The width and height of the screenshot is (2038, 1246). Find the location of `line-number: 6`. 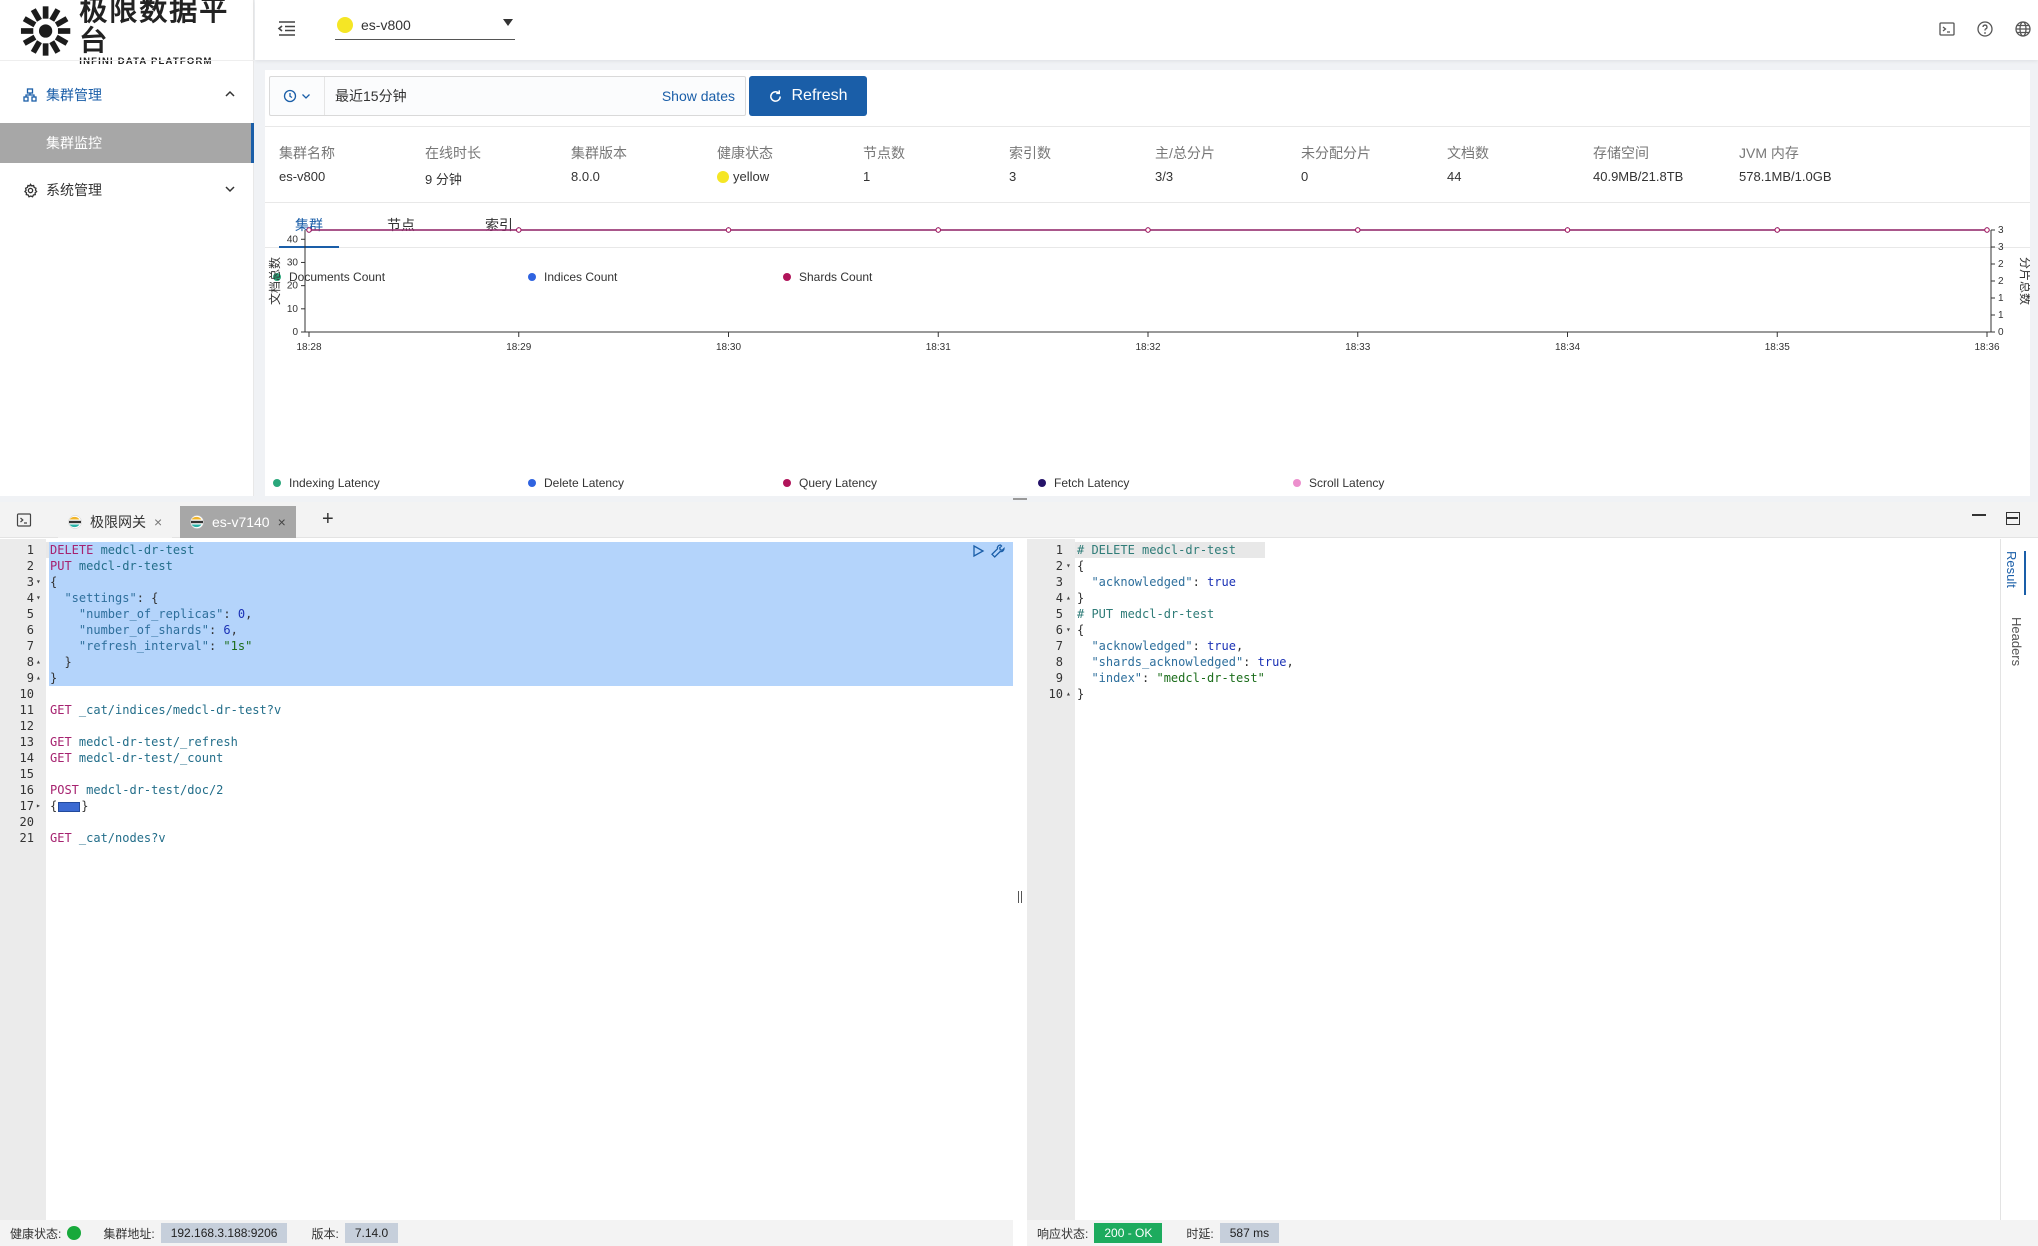

line-number: 6 is located at coordinates (1059, 630).